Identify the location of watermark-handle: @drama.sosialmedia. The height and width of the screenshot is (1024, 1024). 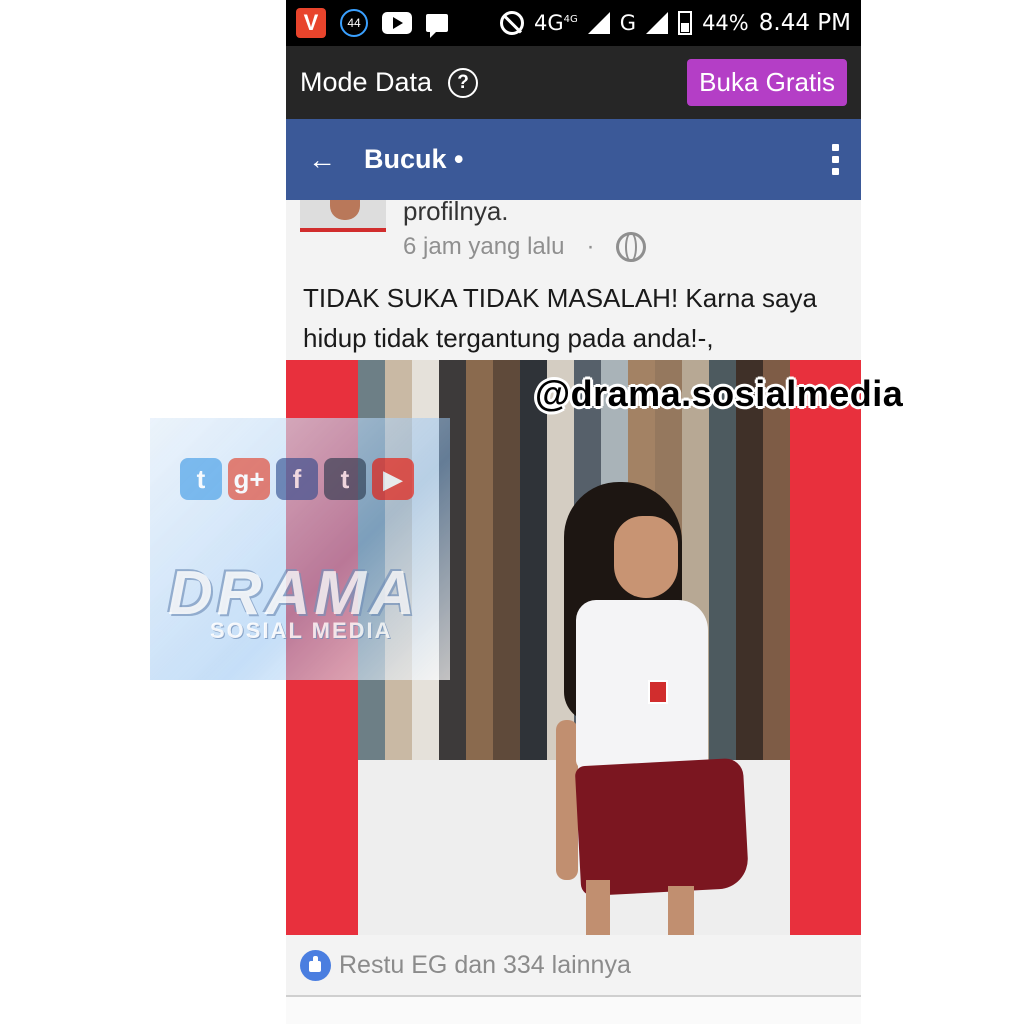
(719, 393).